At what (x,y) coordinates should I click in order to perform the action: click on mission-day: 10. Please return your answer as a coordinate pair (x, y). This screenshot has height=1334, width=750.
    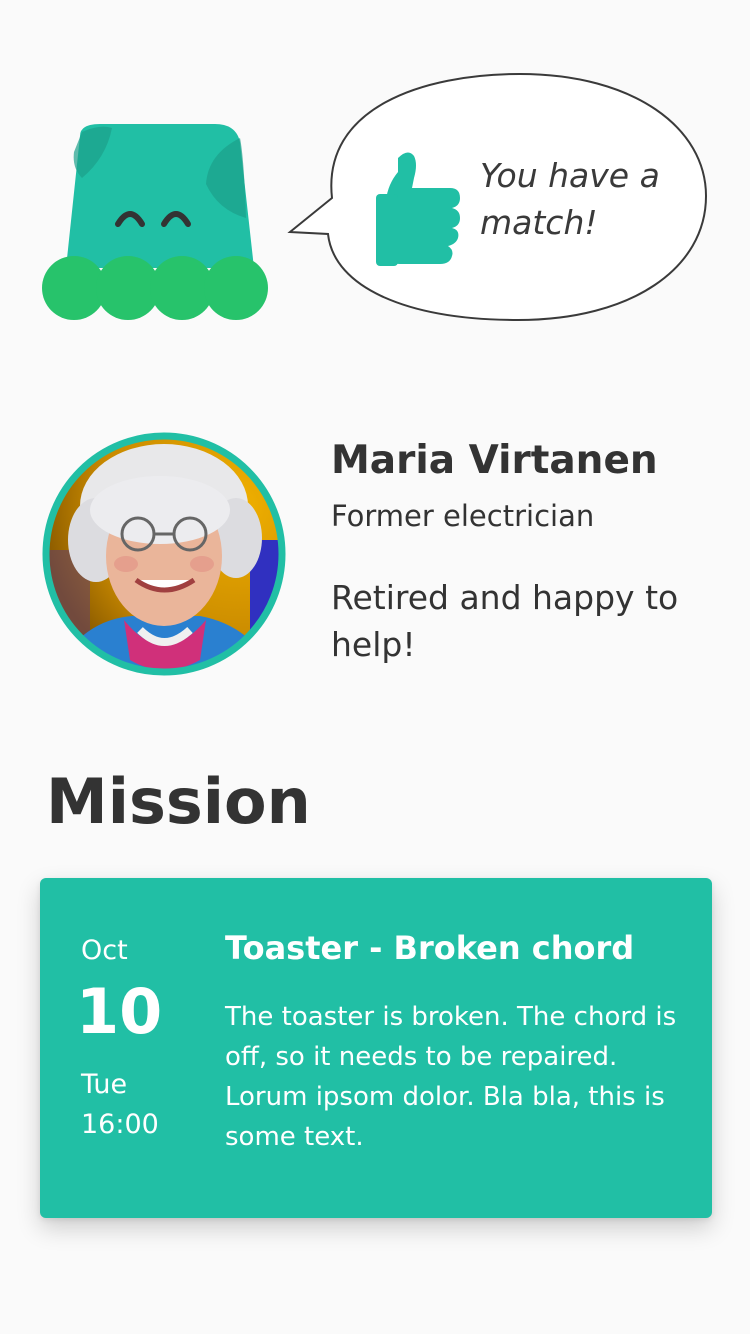
    Looking at the image, I should click on (119, 1011).